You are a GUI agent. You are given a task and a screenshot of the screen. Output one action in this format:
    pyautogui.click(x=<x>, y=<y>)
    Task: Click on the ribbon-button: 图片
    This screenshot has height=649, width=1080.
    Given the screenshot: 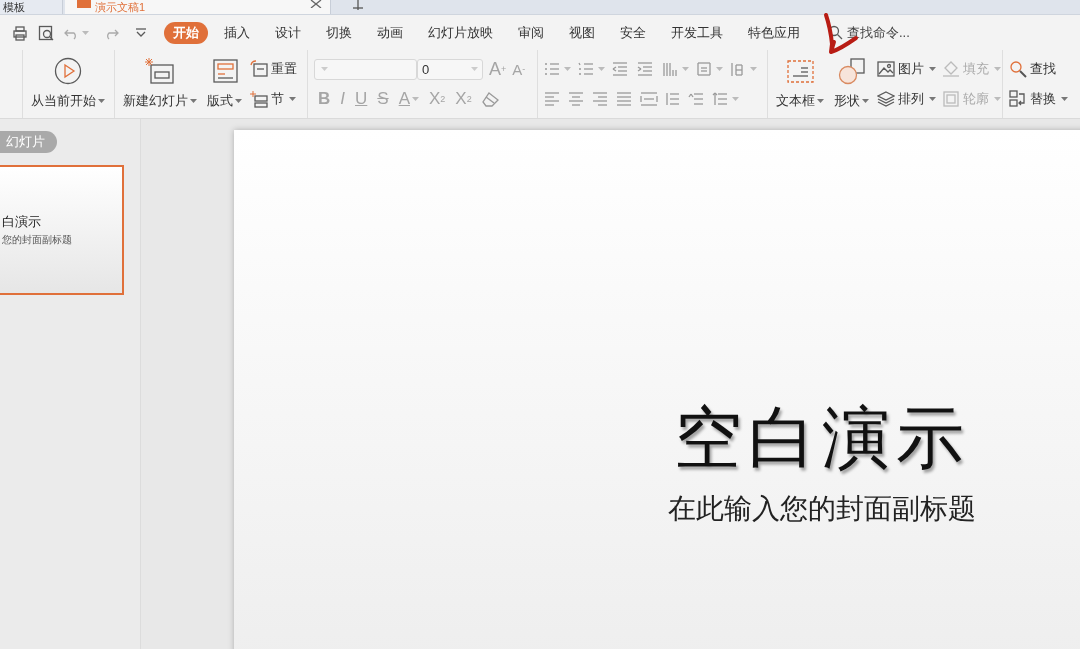 What is the action you would take?
    pyautogui.click(x=906, y=69)
    